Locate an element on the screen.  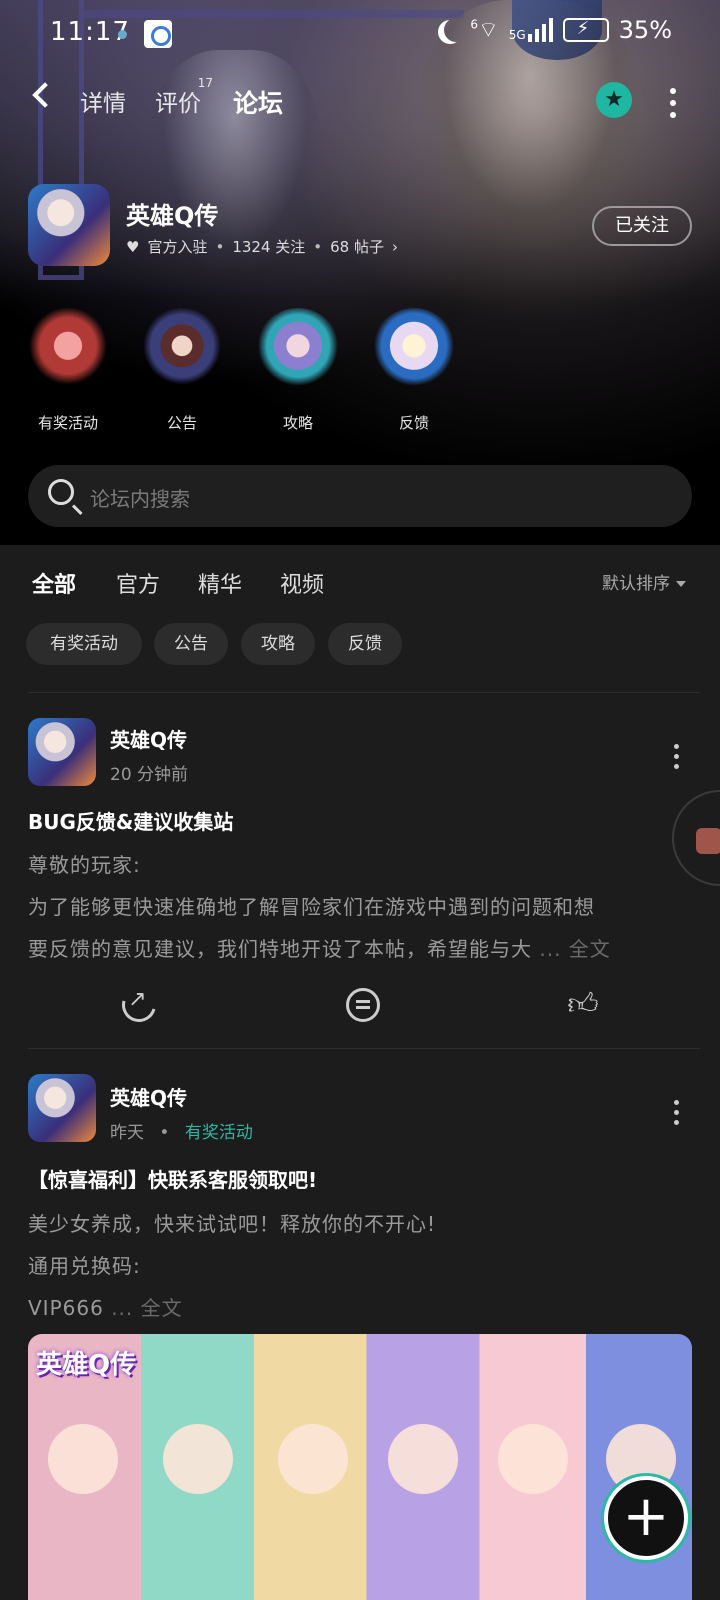
caret-down-icon is located at coordinates (681, 584).